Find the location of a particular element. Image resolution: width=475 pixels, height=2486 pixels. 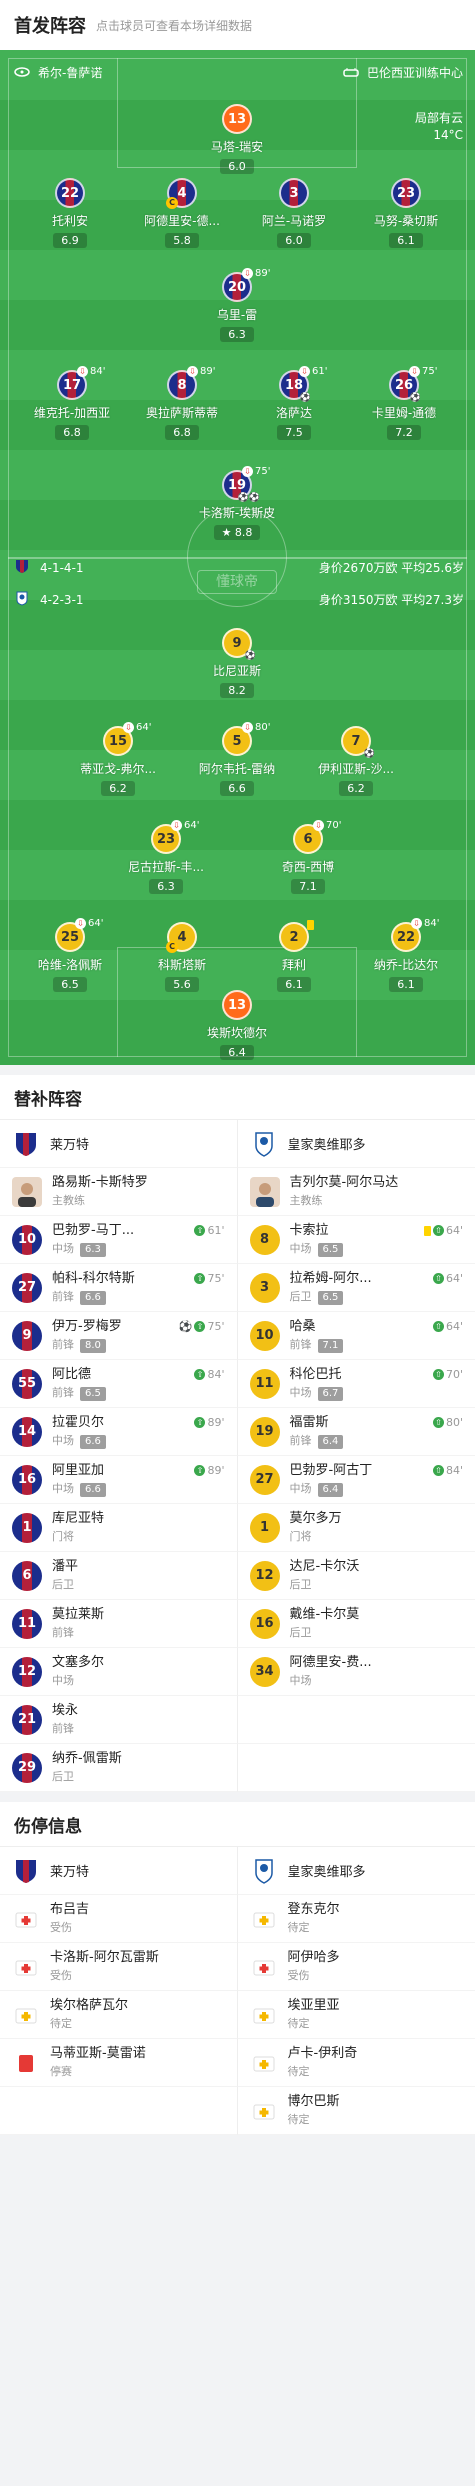

home-player-3: 3 阿兰-马诺罗 6.0 is located at coordinates (294, 213).